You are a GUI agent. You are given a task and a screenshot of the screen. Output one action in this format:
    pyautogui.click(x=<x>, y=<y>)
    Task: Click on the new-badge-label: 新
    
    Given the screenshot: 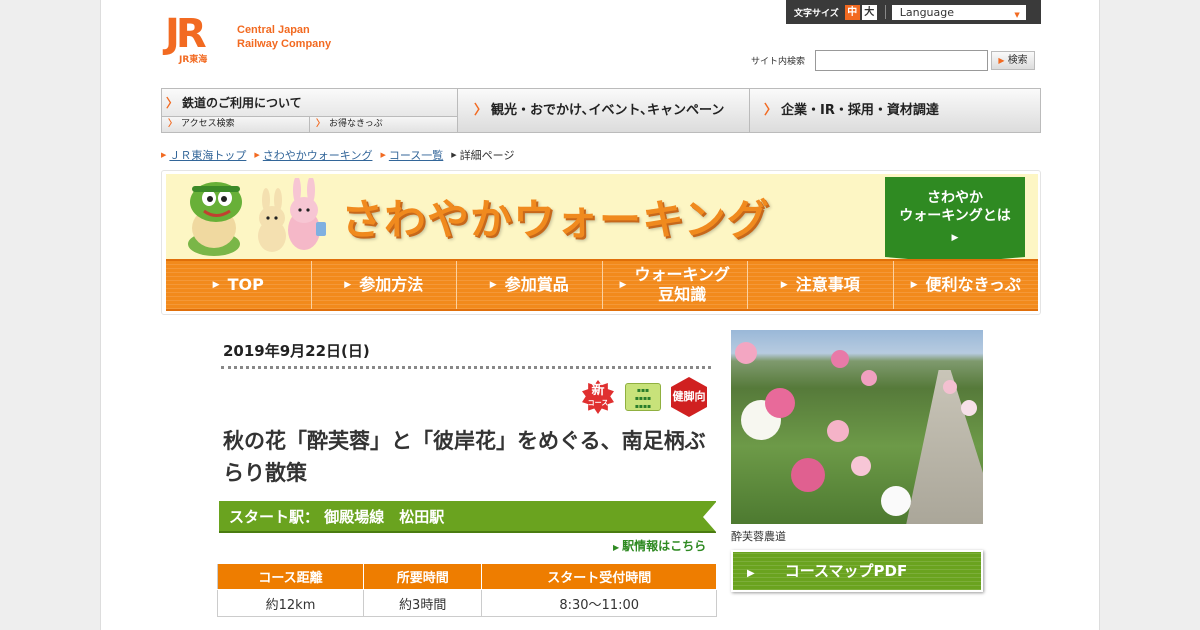 What is the action you would take?
    pyautogui.click(x=598, y=390)
    